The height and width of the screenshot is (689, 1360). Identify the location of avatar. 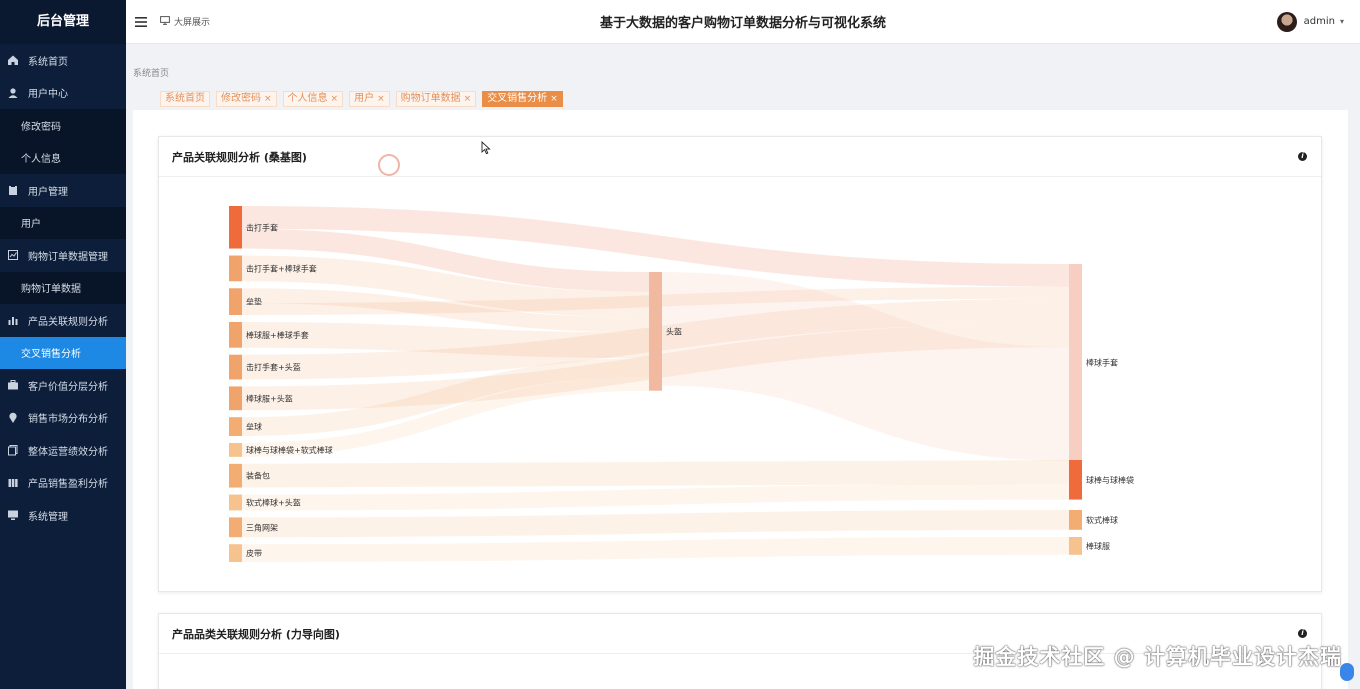
(1286, 21).